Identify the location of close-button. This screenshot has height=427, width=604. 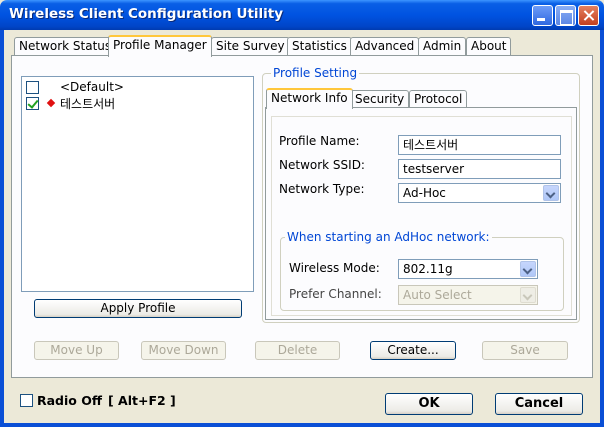
(588, 15).